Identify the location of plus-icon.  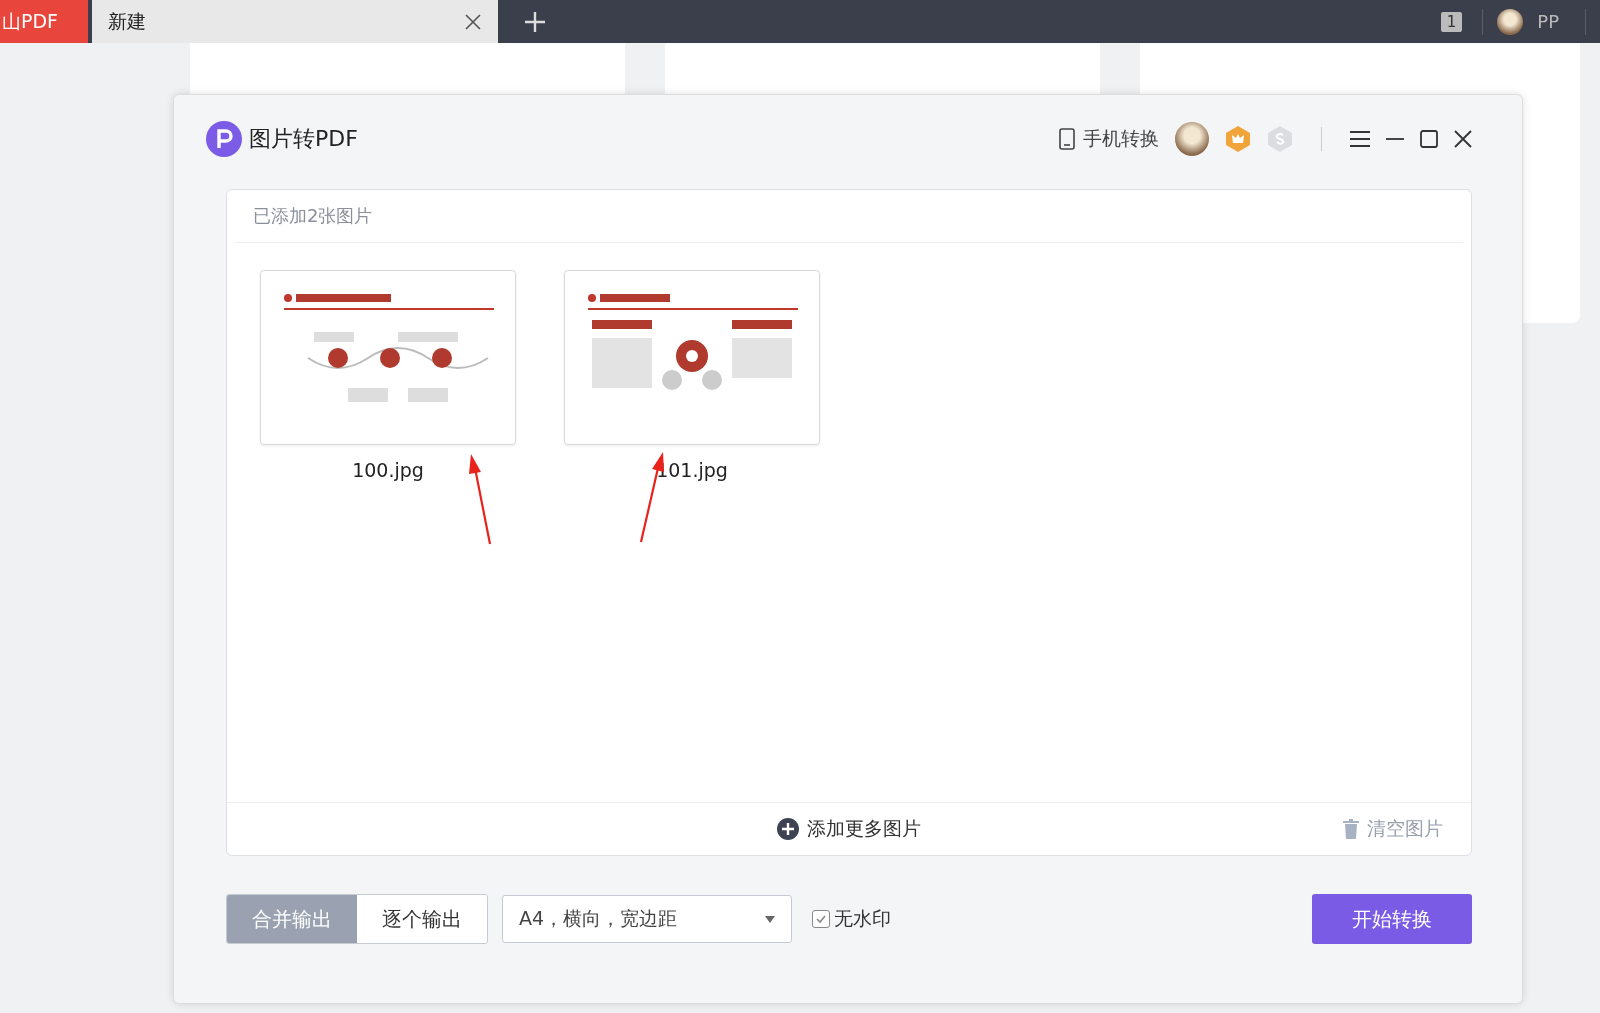
(535, 21).